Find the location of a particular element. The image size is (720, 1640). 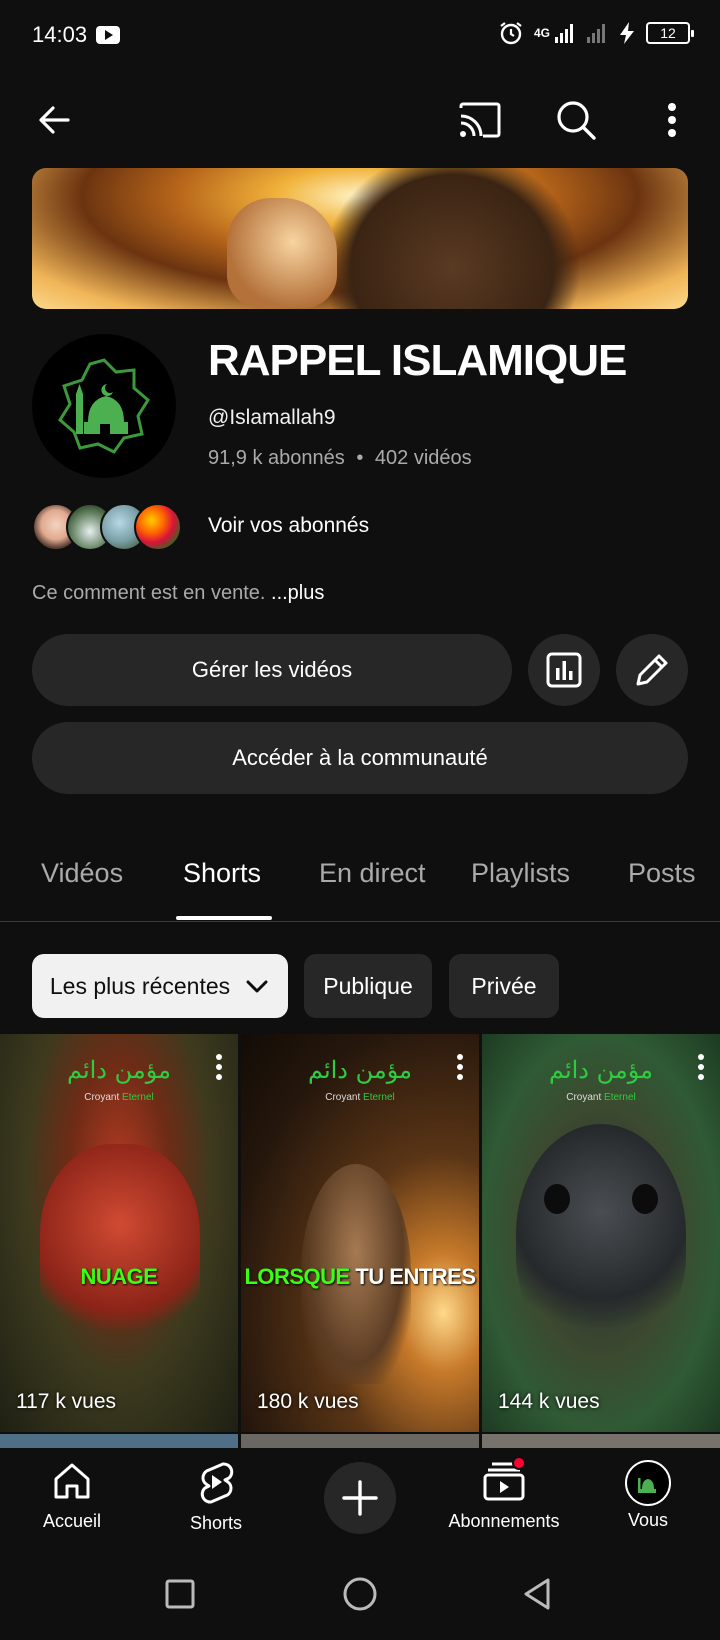

filter-public-label: Publique is located at coordinates (368, 985).